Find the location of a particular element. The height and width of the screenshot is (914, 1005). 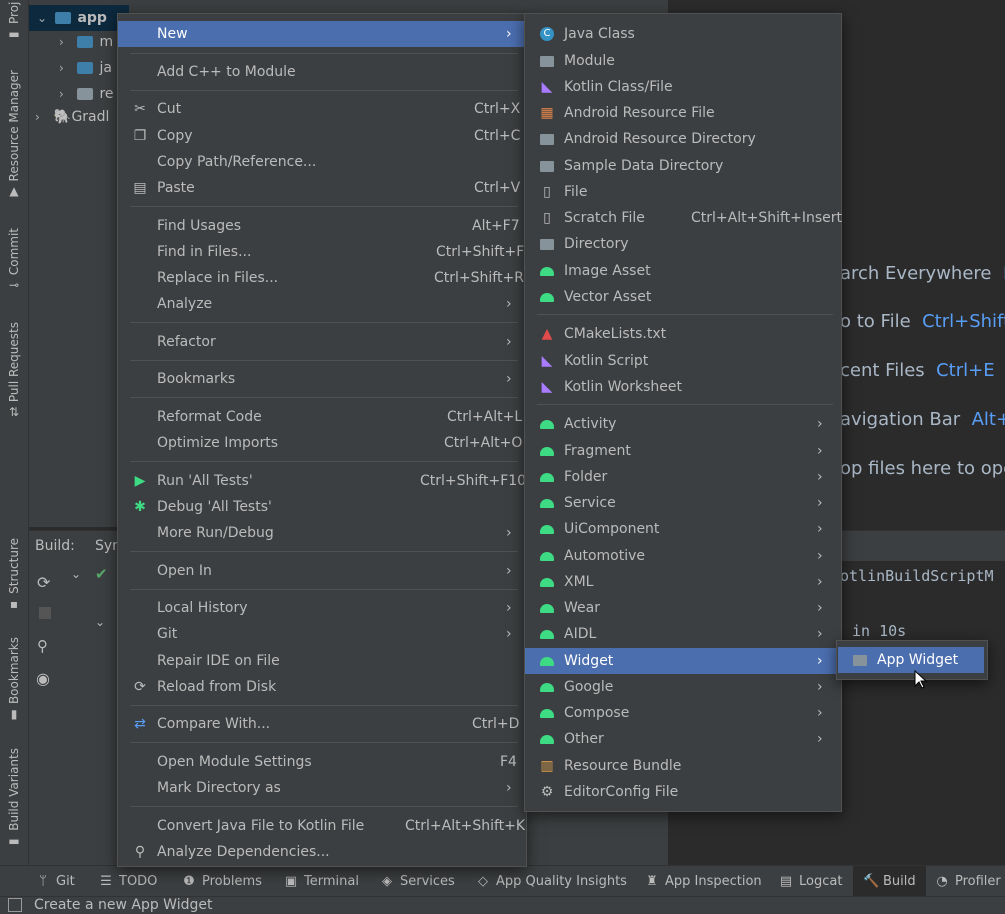

tab-bookmarks: Bookmarks ▮ is located at coordinates (14, 678).